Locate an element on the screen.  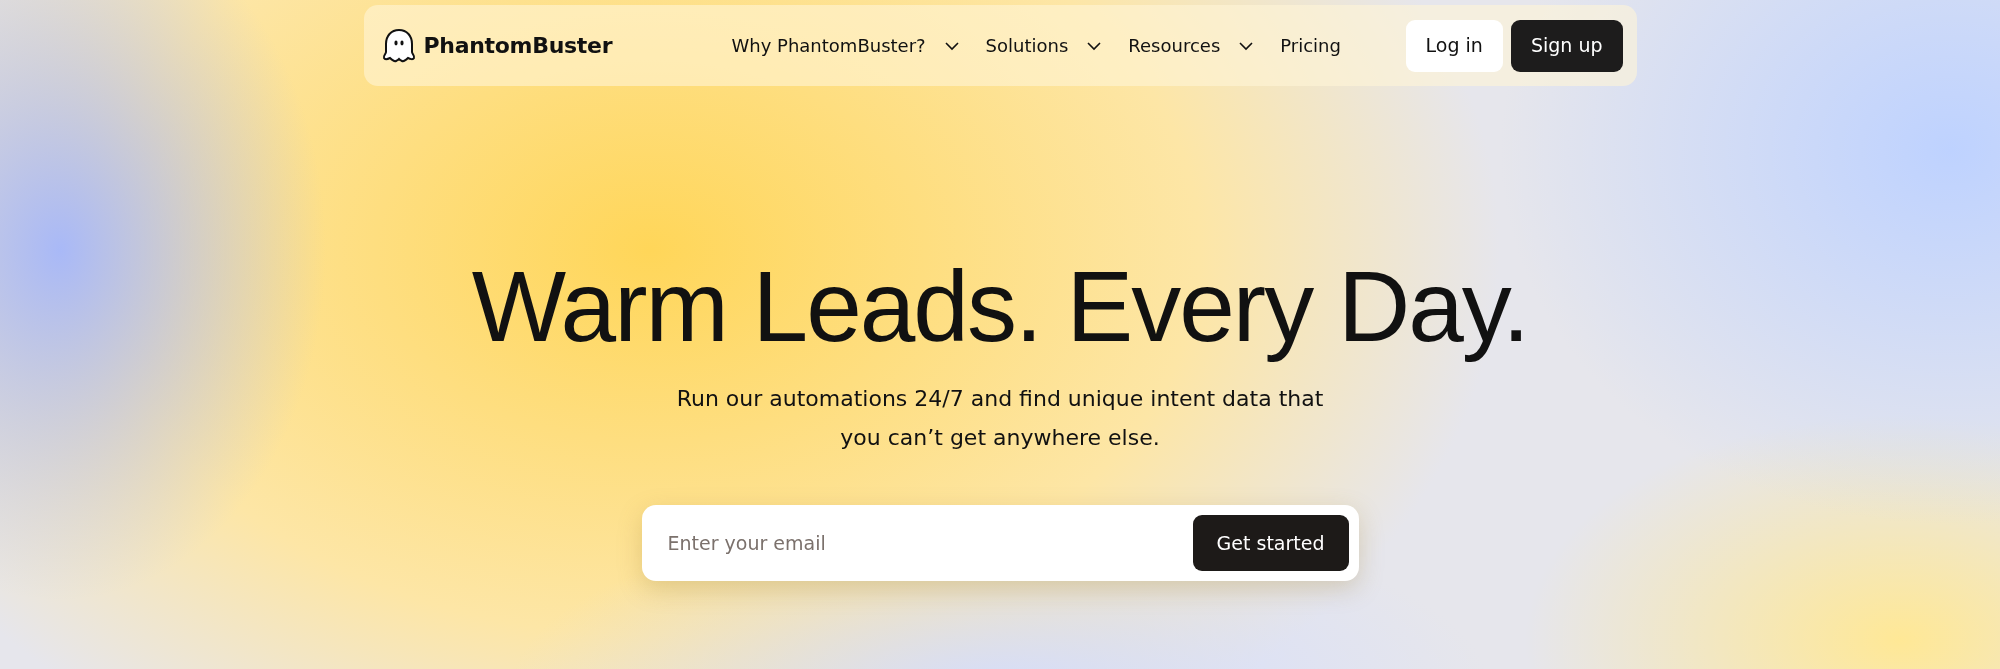
brand-name: PhantomBuster is located at coordinates (518, 45).